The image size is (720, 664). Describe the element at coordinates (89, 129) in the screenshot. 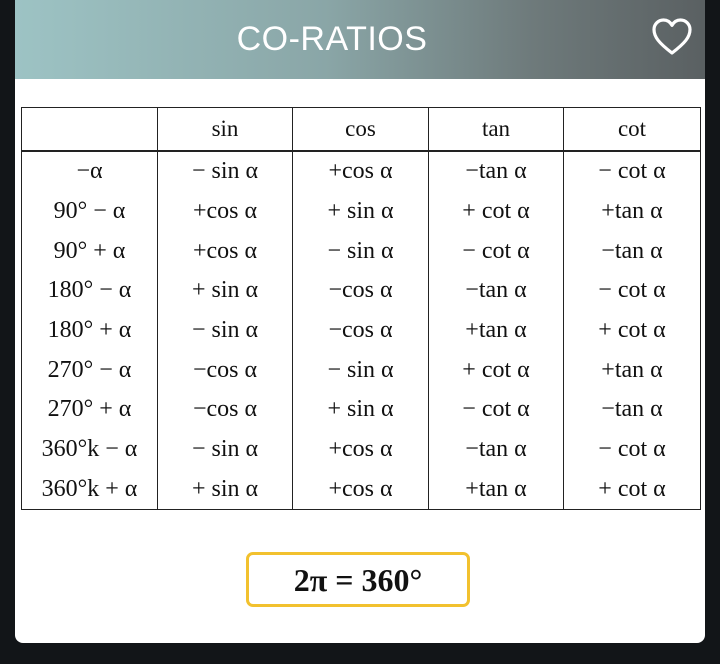

I see `column-header` at that location.